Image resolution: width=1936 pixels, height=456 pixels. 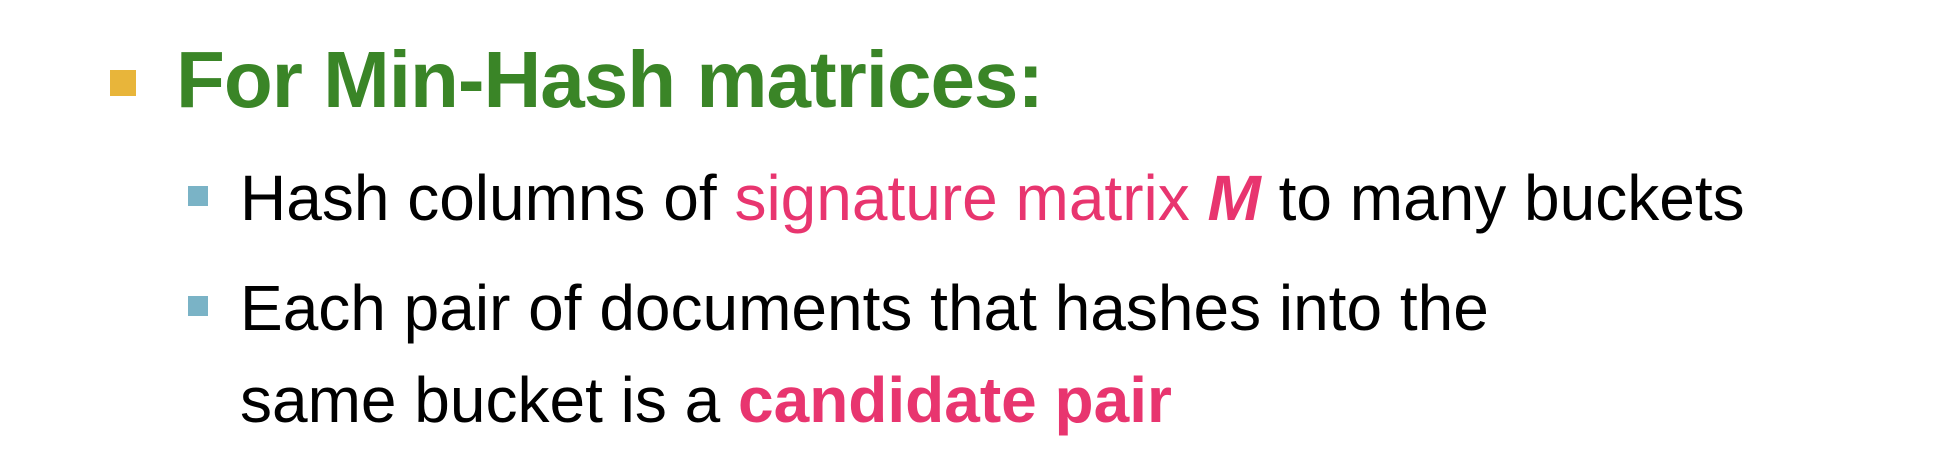 What do you see at coordinates (487, 198) in the screenshot?
I see `bullet-text: Hash columns of` at bounding box center [487, 198].